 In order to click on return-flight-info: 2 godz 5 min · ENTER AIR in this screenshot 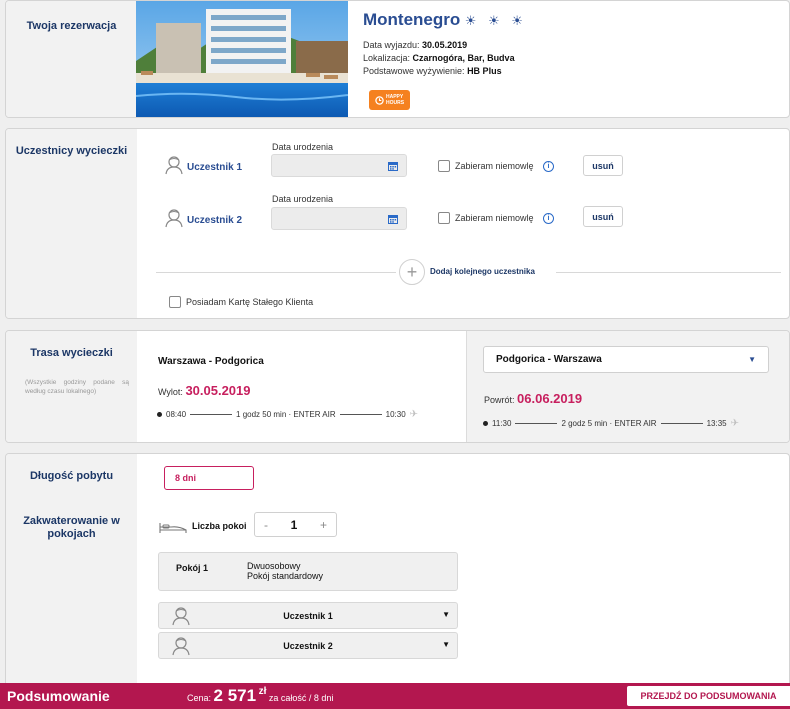, I will do `click(609, 423)`.